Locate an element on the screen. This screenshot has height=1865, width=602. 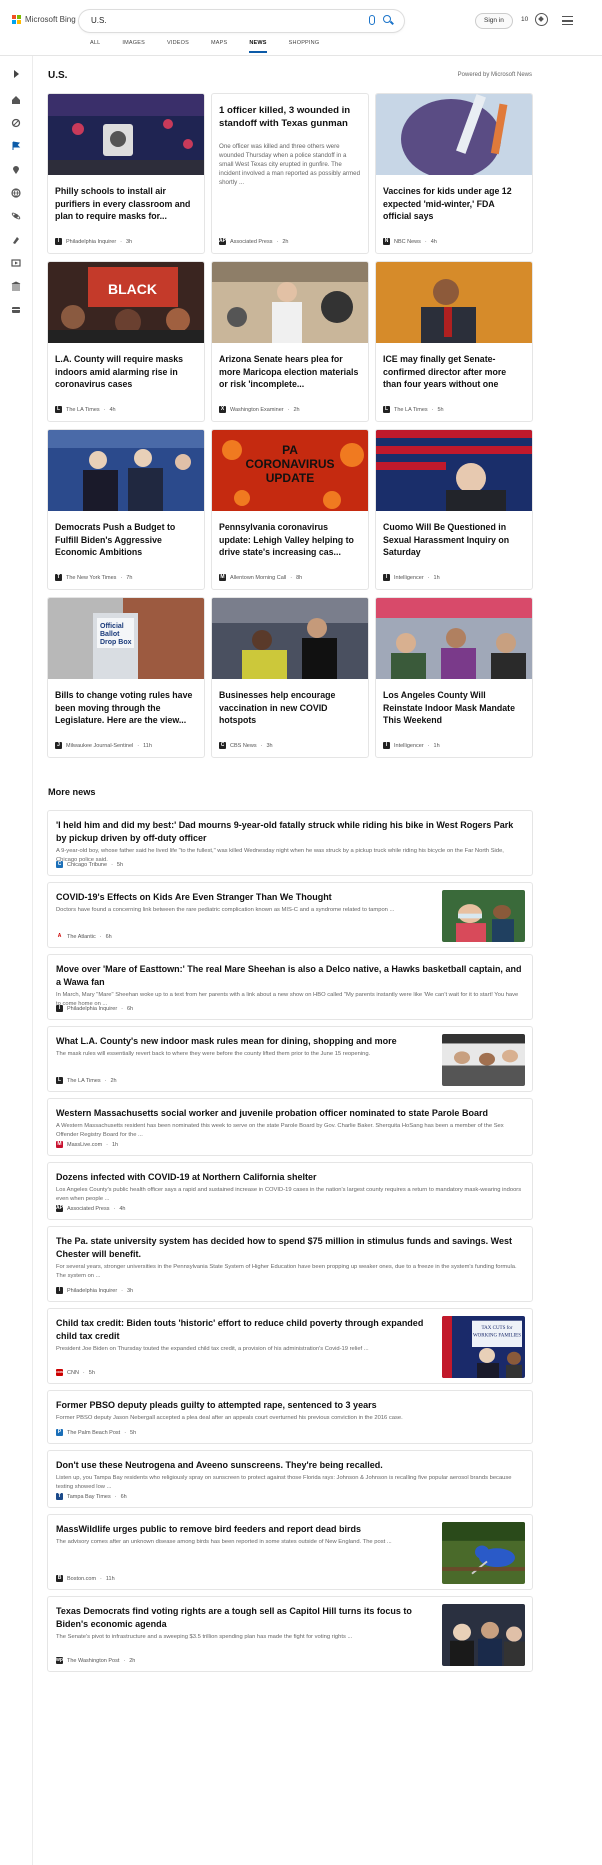
tab-all: ALL is located at coordinates (95, 46).